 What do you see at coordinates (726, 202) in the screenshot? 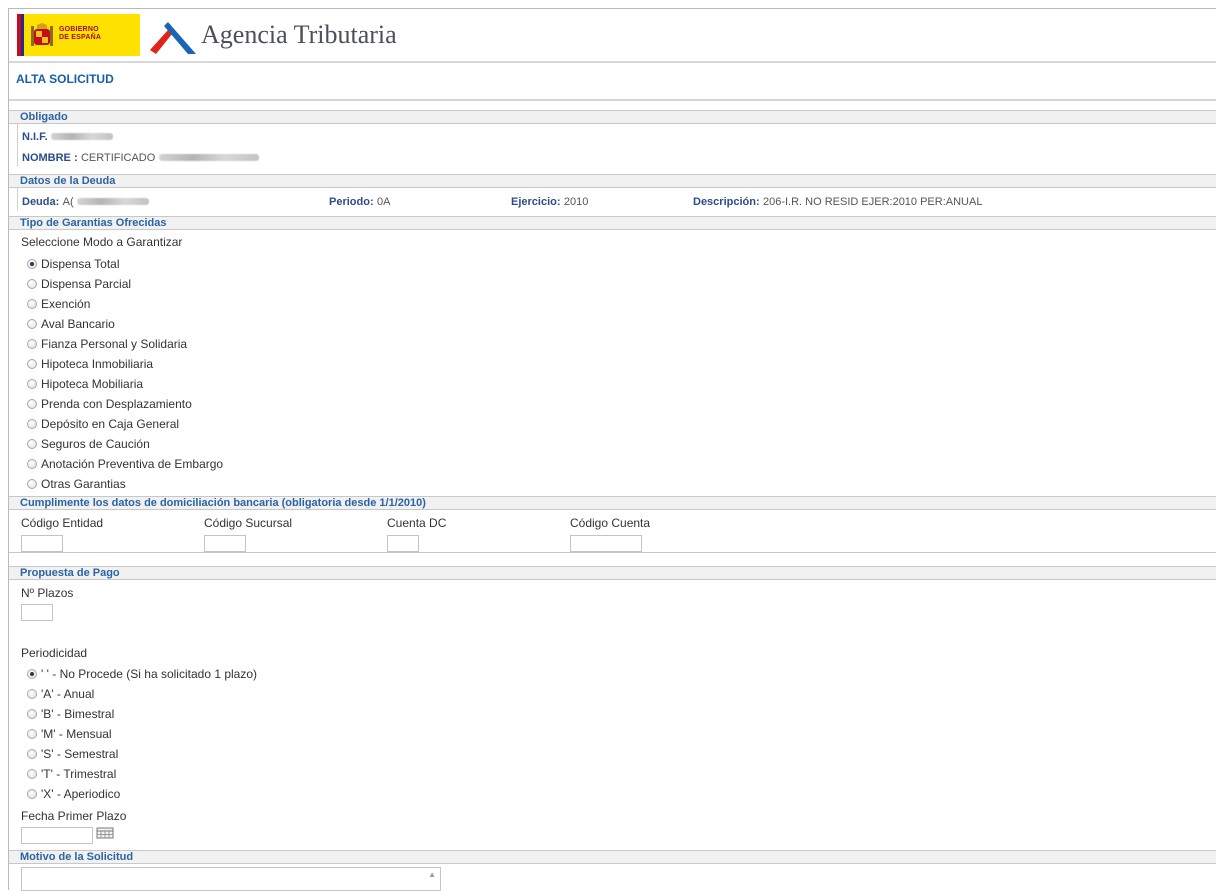
I see `descripcion-label: Descripción:` at bounding box center [726, 202].